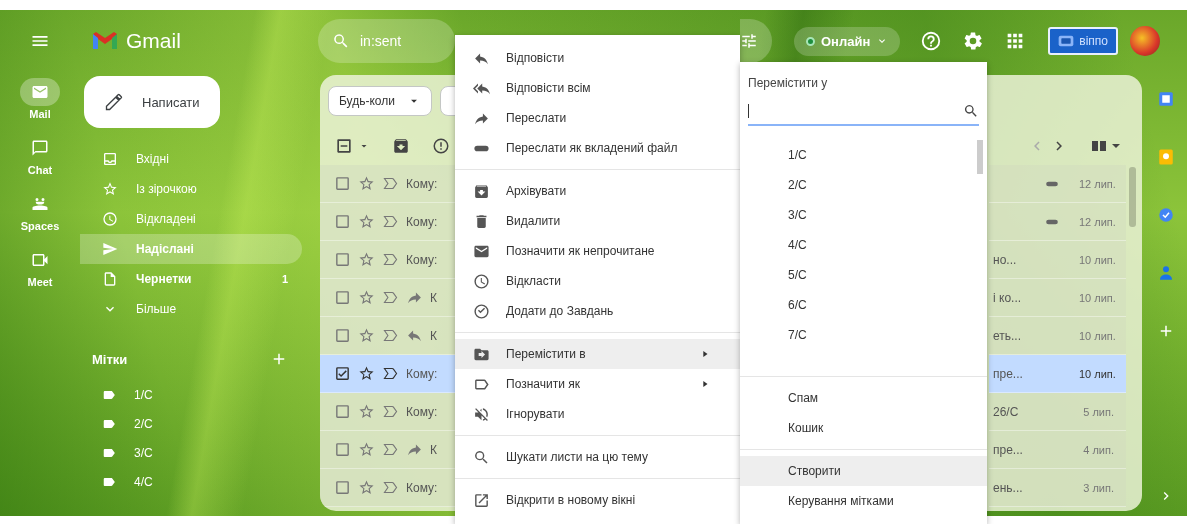  What do you see at coordinates (110, 359) in the screenshot?
I see `labels-heading: Мітки` at bounding box center [110, 359].